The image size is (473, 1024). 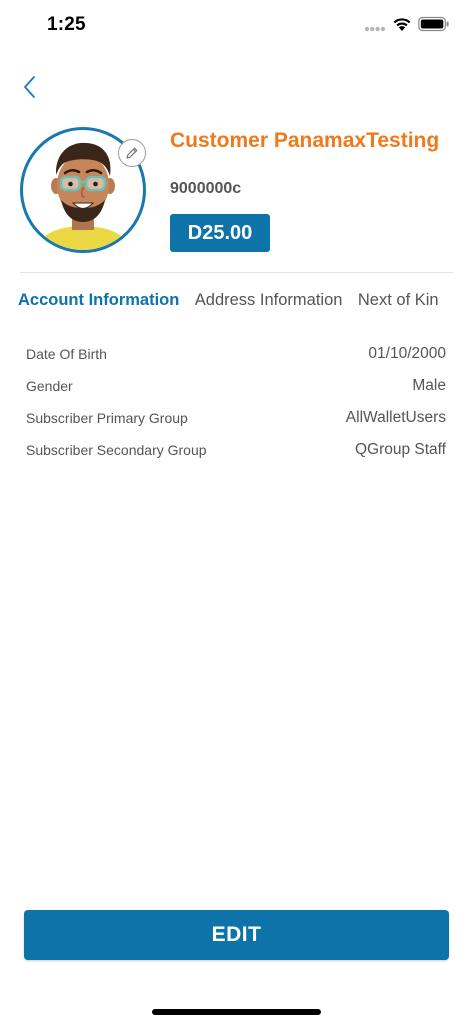 What do you see at coordinates (395, 417) in the screenshot?
I see `info-value: AllWalletUsers` at bounding box center [395, 417].